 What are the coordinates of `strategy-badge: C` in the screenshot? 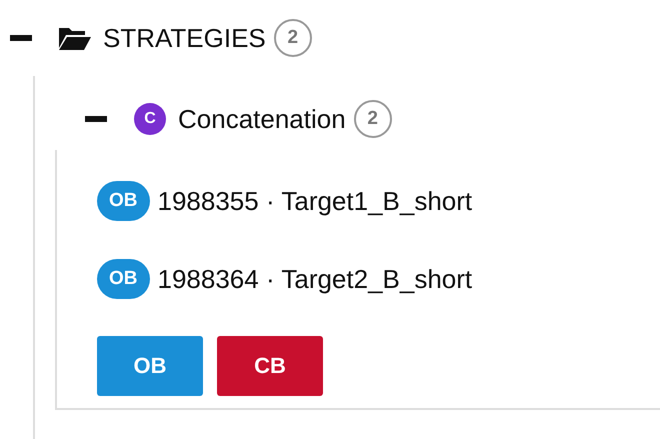 It's located at (150, 119).